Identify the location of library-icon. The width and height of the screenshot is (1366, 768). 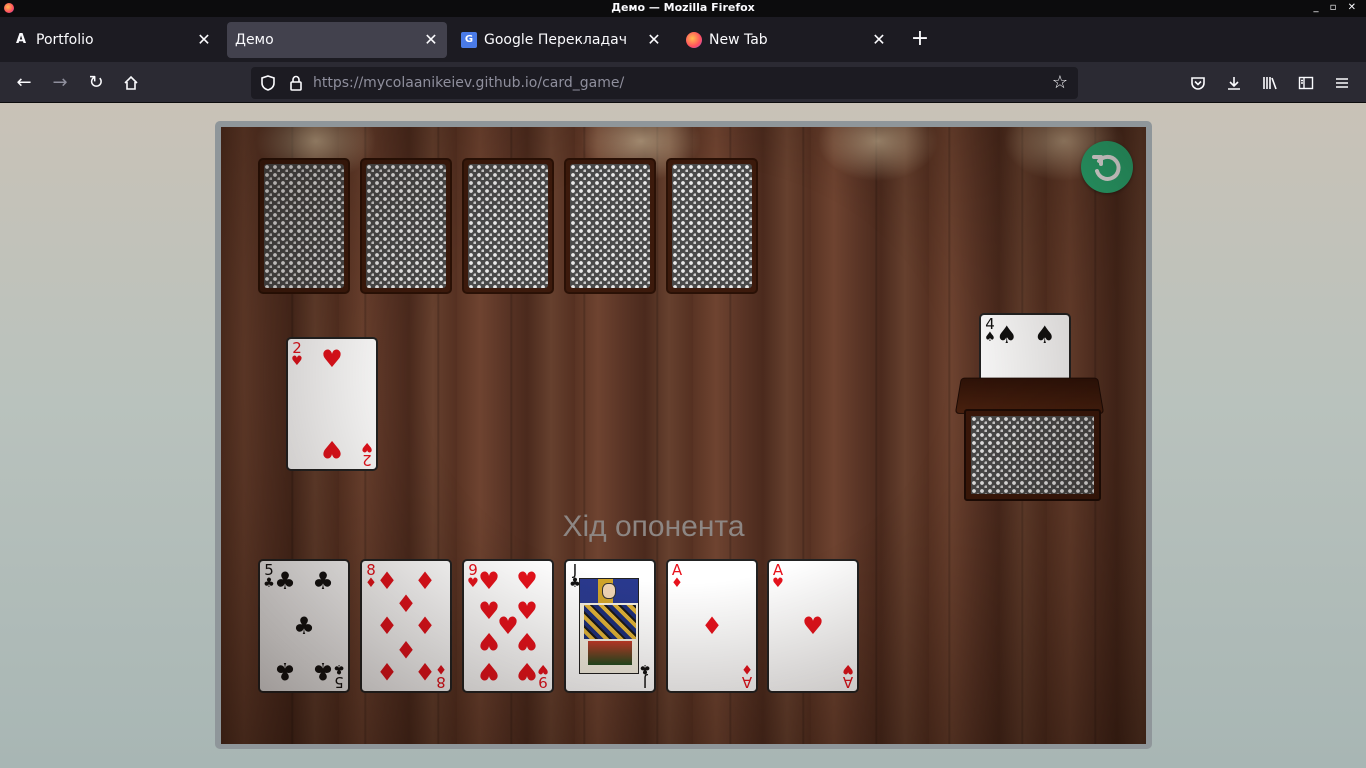
(1270, 83).